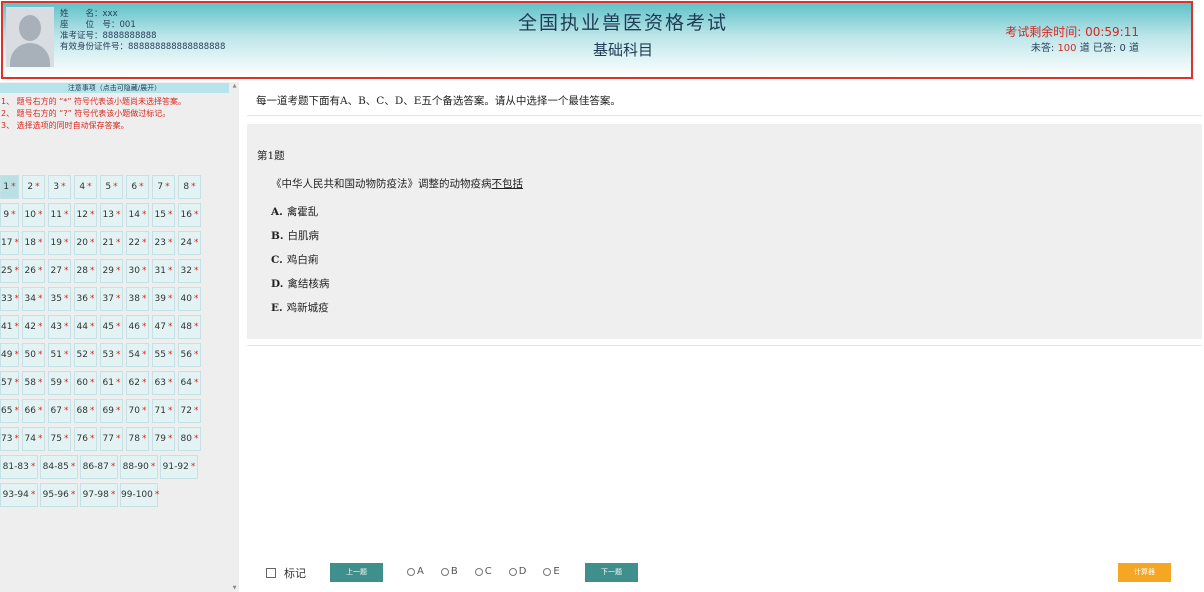 The height and width of the screenshot is (592, 1204). Describe the element at coordinates (483, 571) in the screenshot. I see `answer-radio-c: C` at that location.